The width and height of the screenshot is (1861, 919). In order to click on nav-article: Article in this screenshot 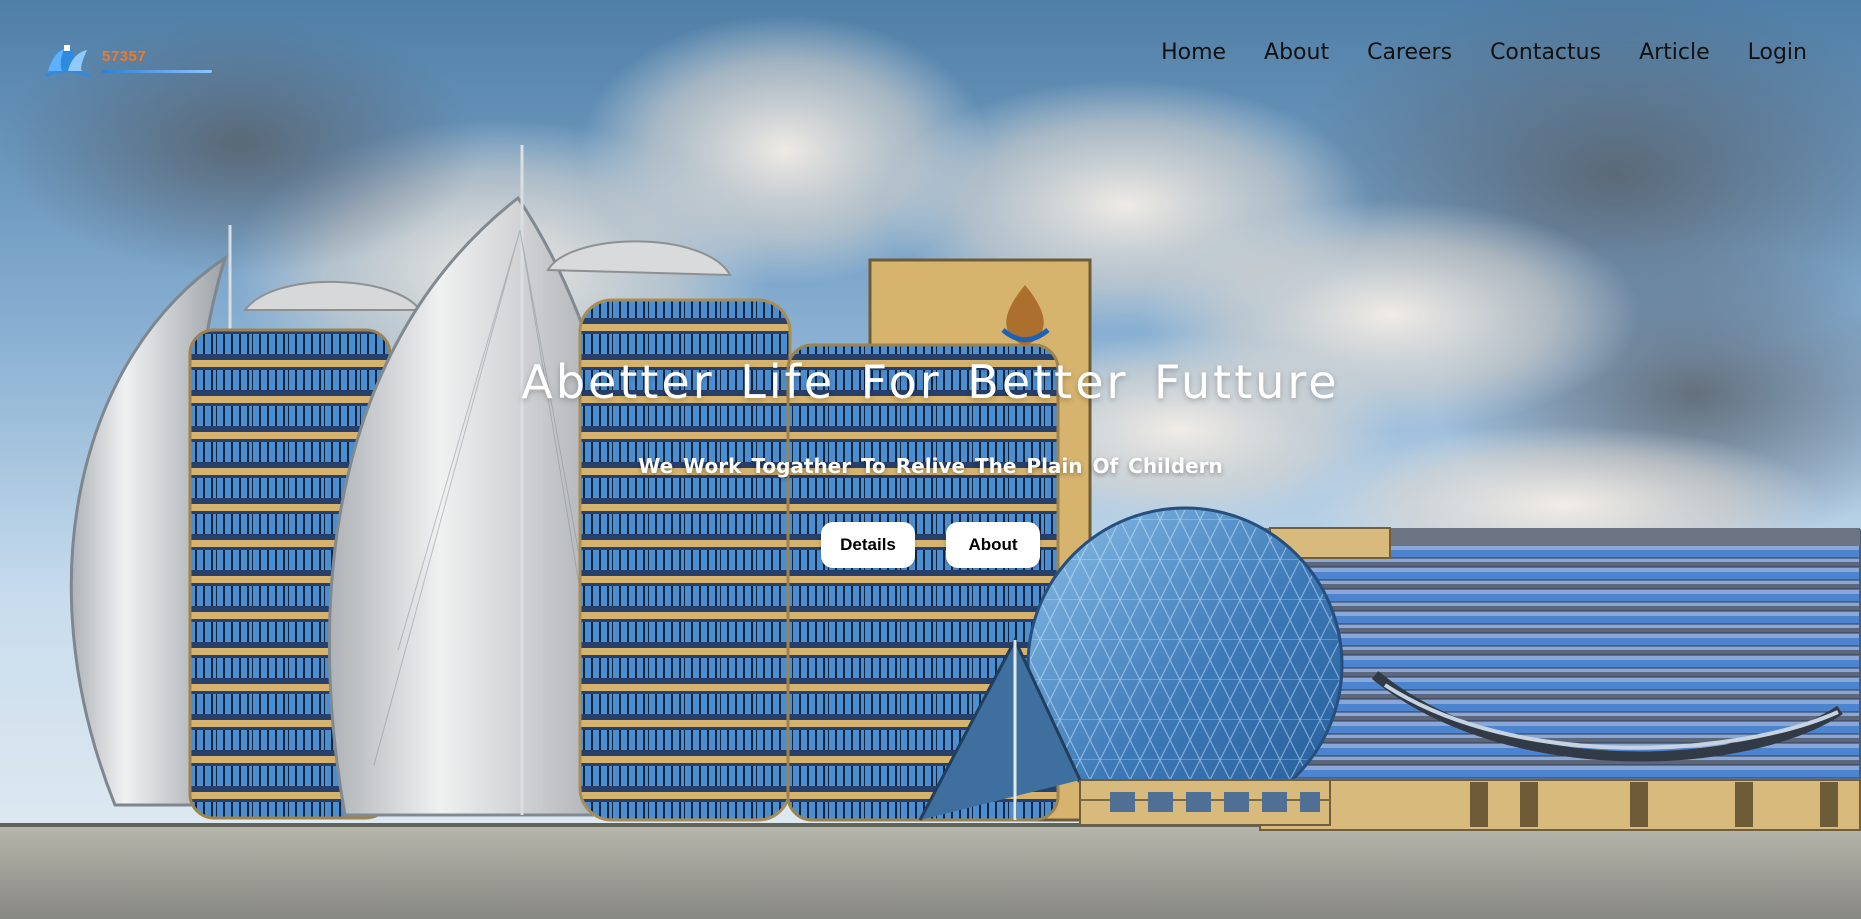, I will do `click(1674, 52)`.